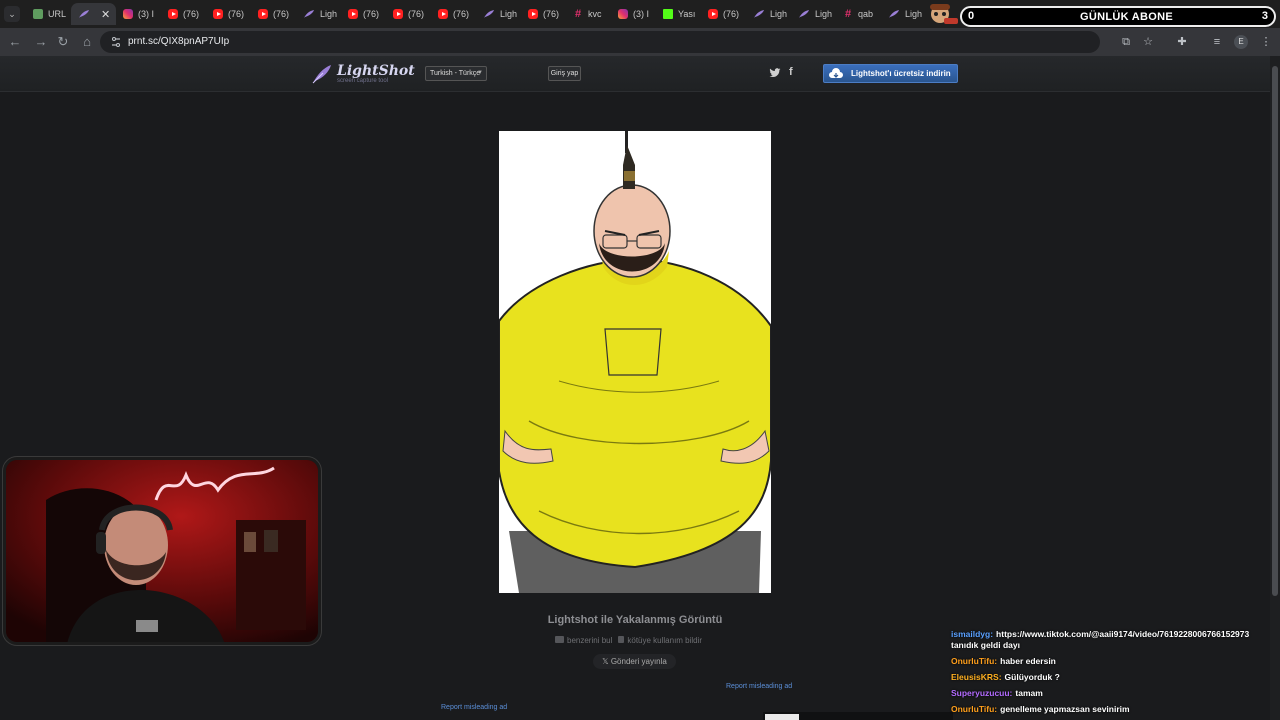 This screenshot has height=720, width=1280. Describe the element at coordinates (1126, 42) in the screenshot. I see `install-app-icon: ⧉` at that location.